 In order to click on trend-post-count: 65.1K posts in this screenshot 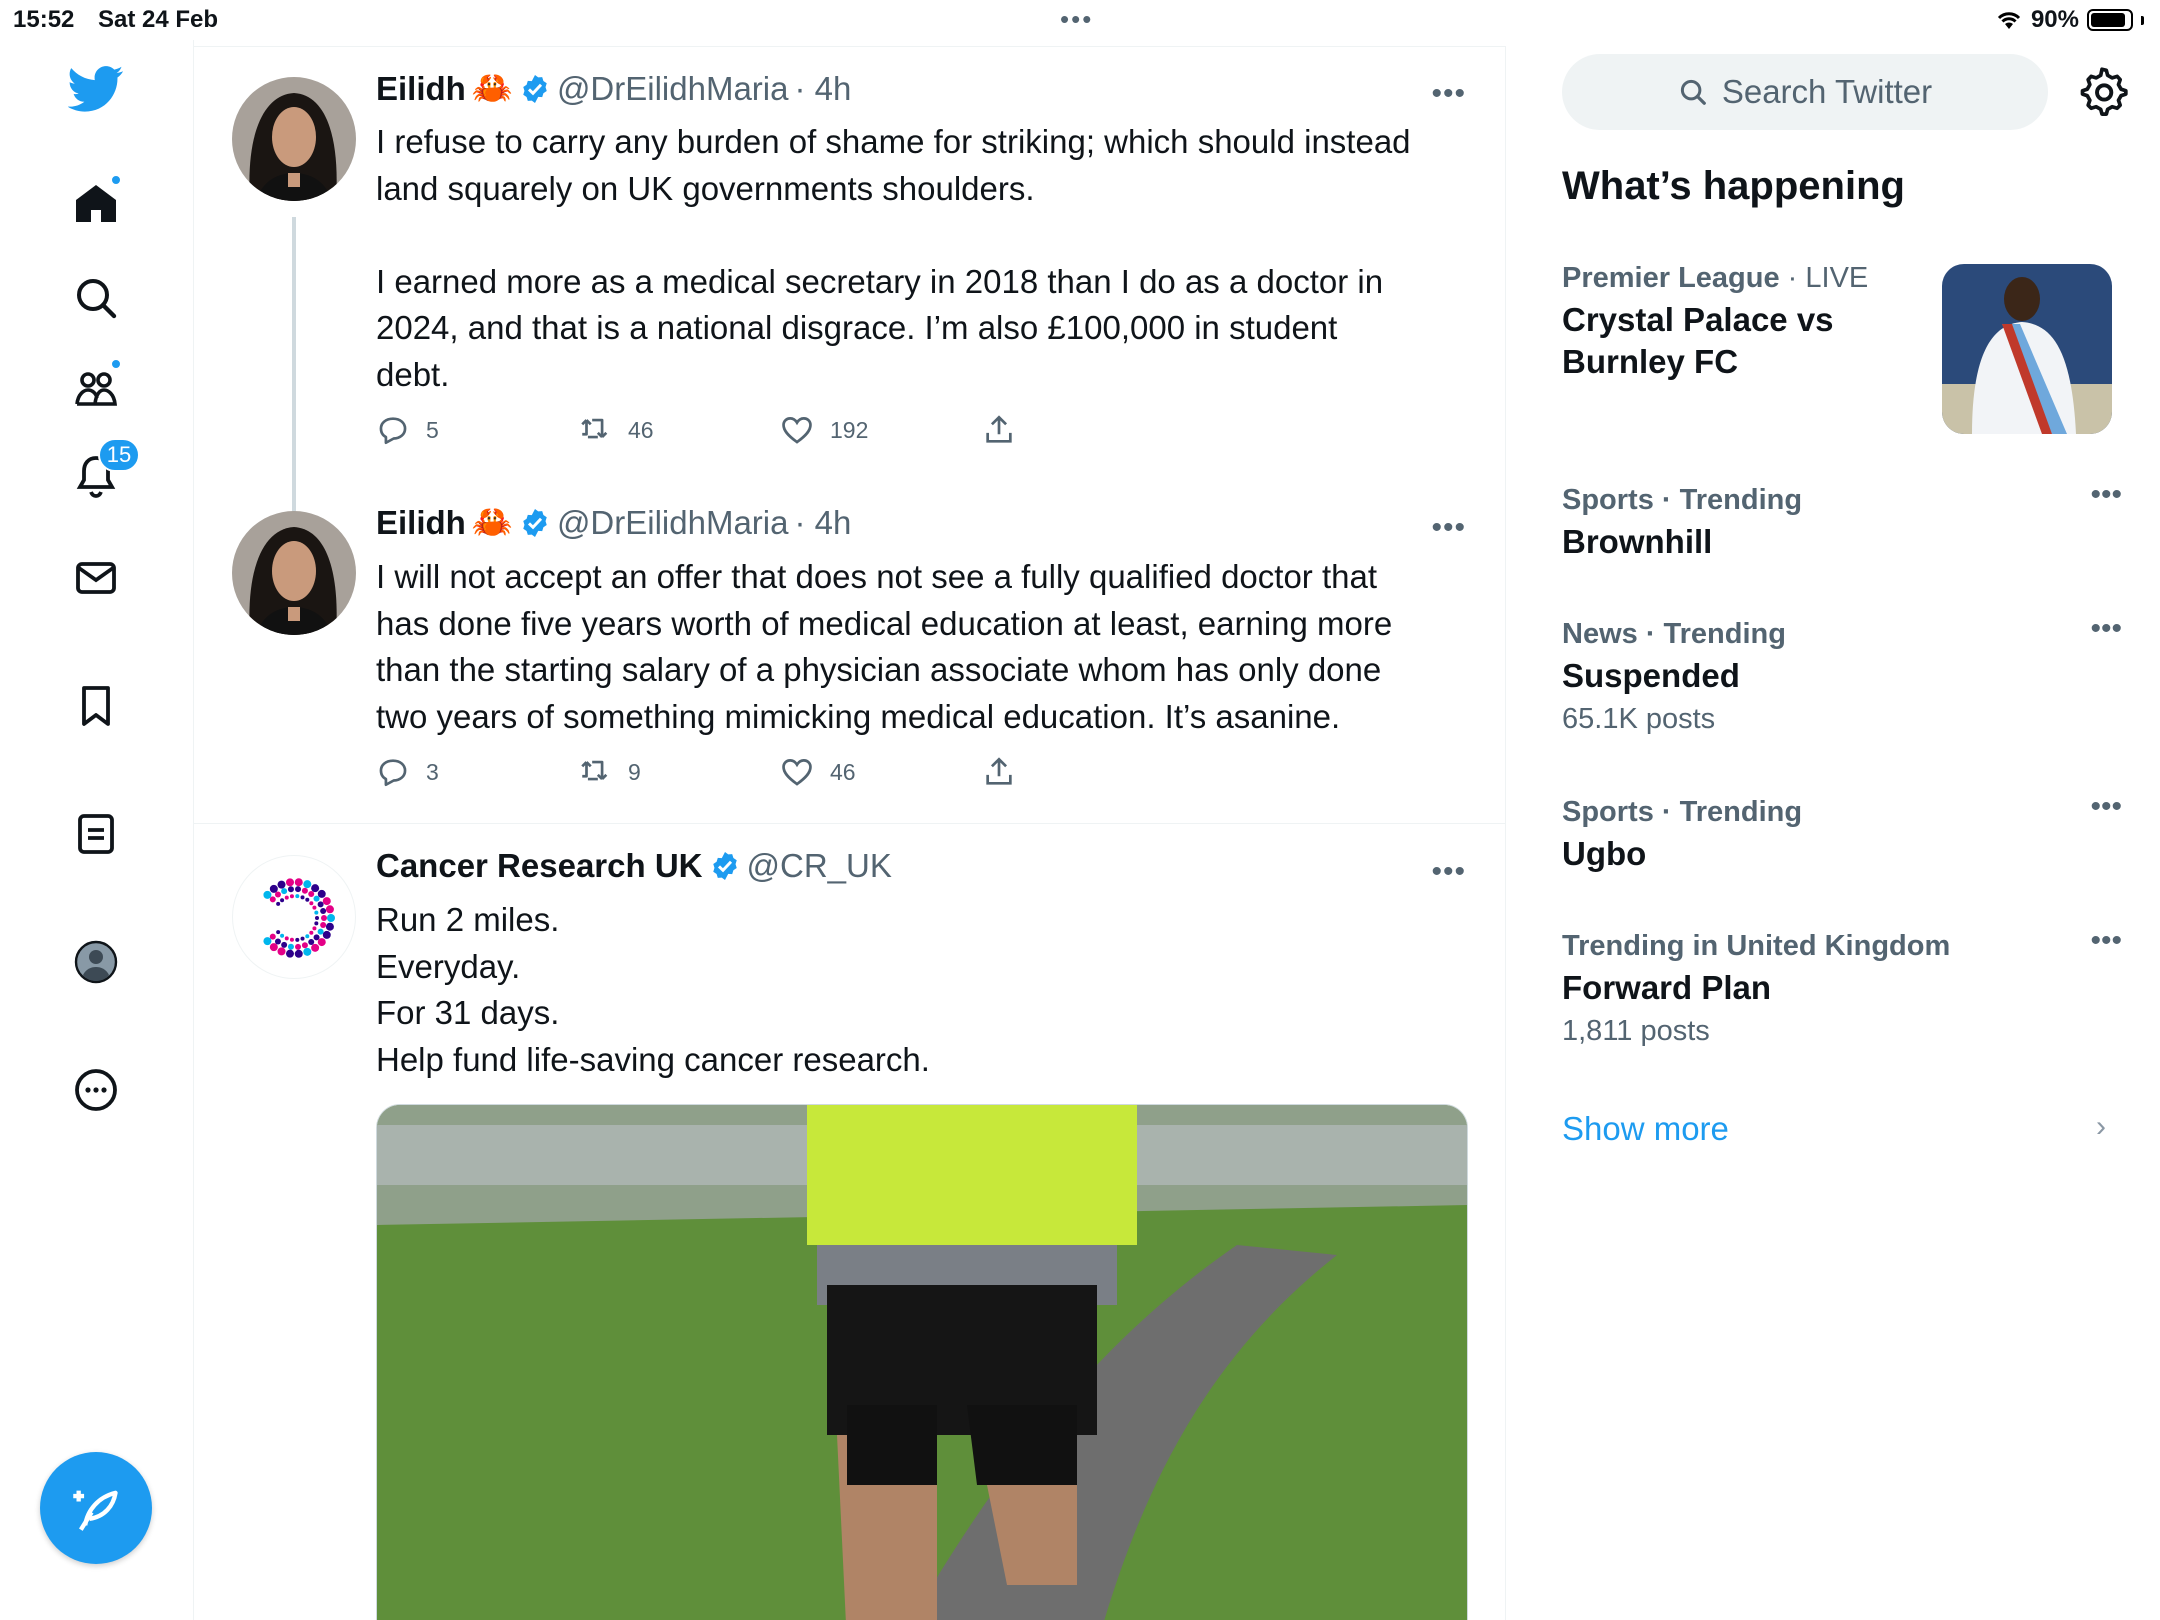, I will do `click(1639, 719)`.